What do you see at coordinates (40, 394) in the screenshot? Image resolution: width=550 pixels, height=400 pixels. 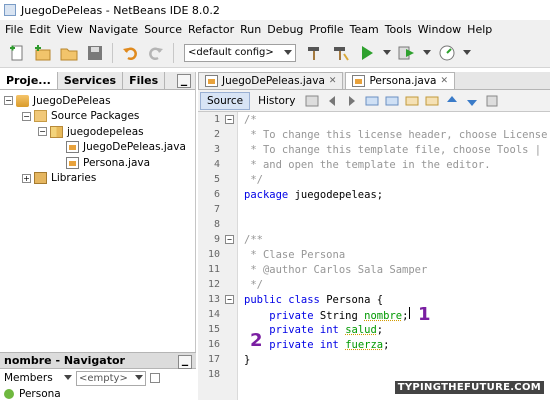 I see `navigator-item-label: Persona` at bounding box center [40, 394].